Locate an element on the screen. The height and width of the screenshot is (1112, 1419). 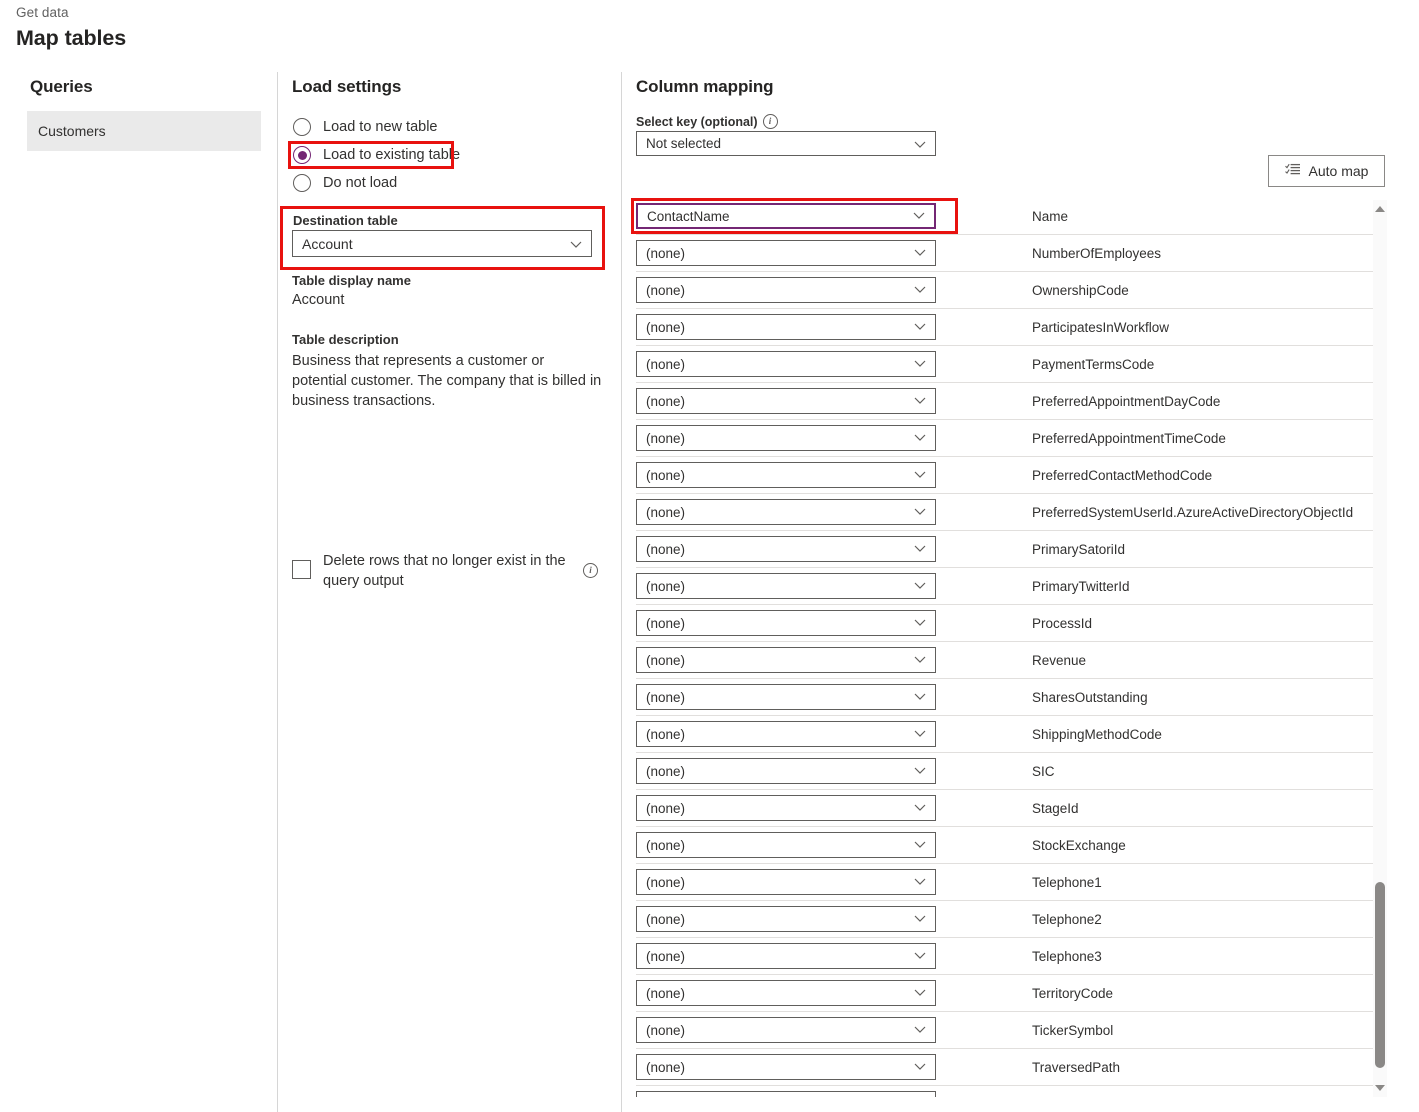
radio-load-to-existing-table: Load to existing table is located at coordinates (376, 155).